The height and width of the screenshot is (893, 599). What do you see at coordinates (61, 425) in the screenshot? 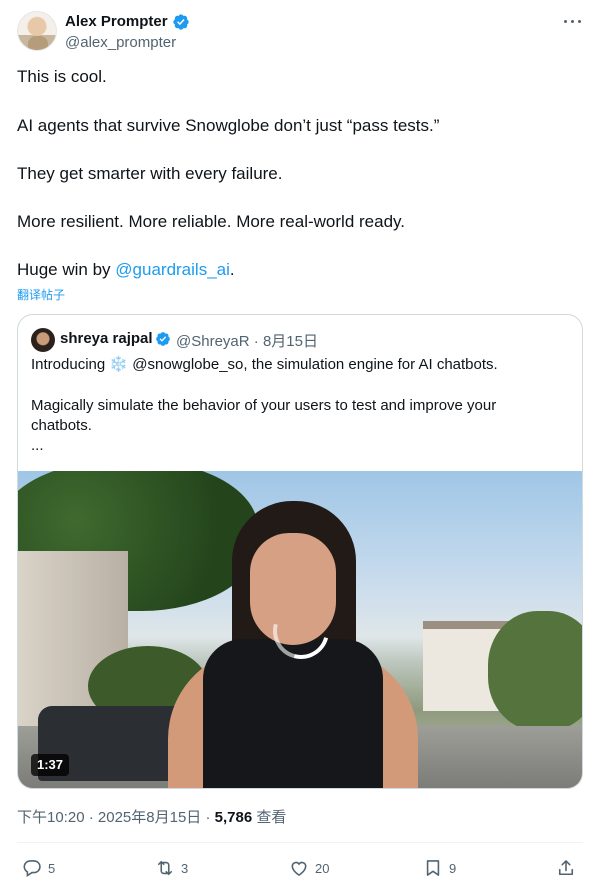
I see `quoted-text-line-3: chatbots.` at bounding box center [61, 425].